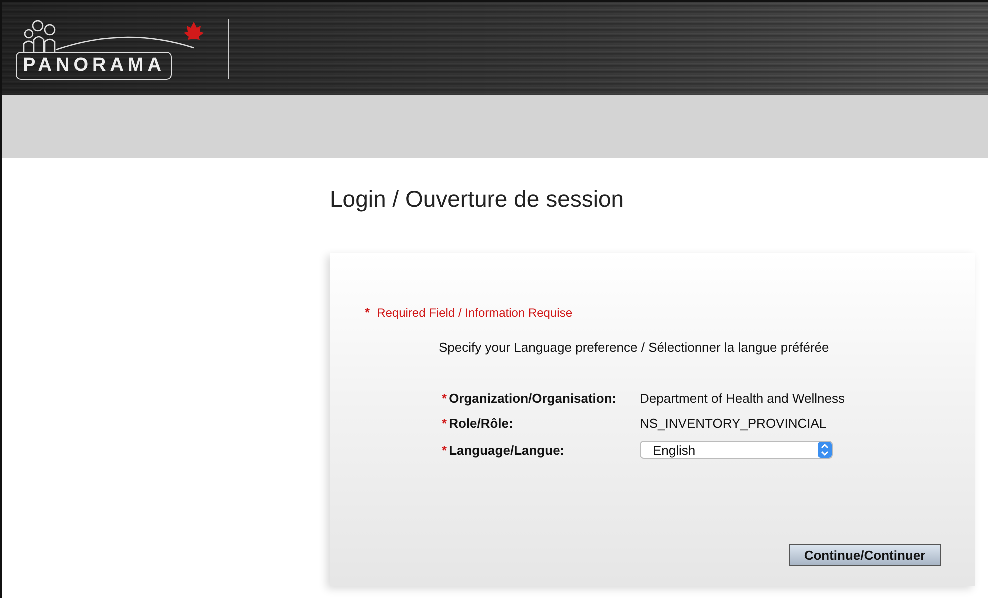 The height and width of the screenshot is (598, 988). What do you see at coordinates (736, 450) in the screenshot?
I see `language-select: English` at bounding box center [736, 450].